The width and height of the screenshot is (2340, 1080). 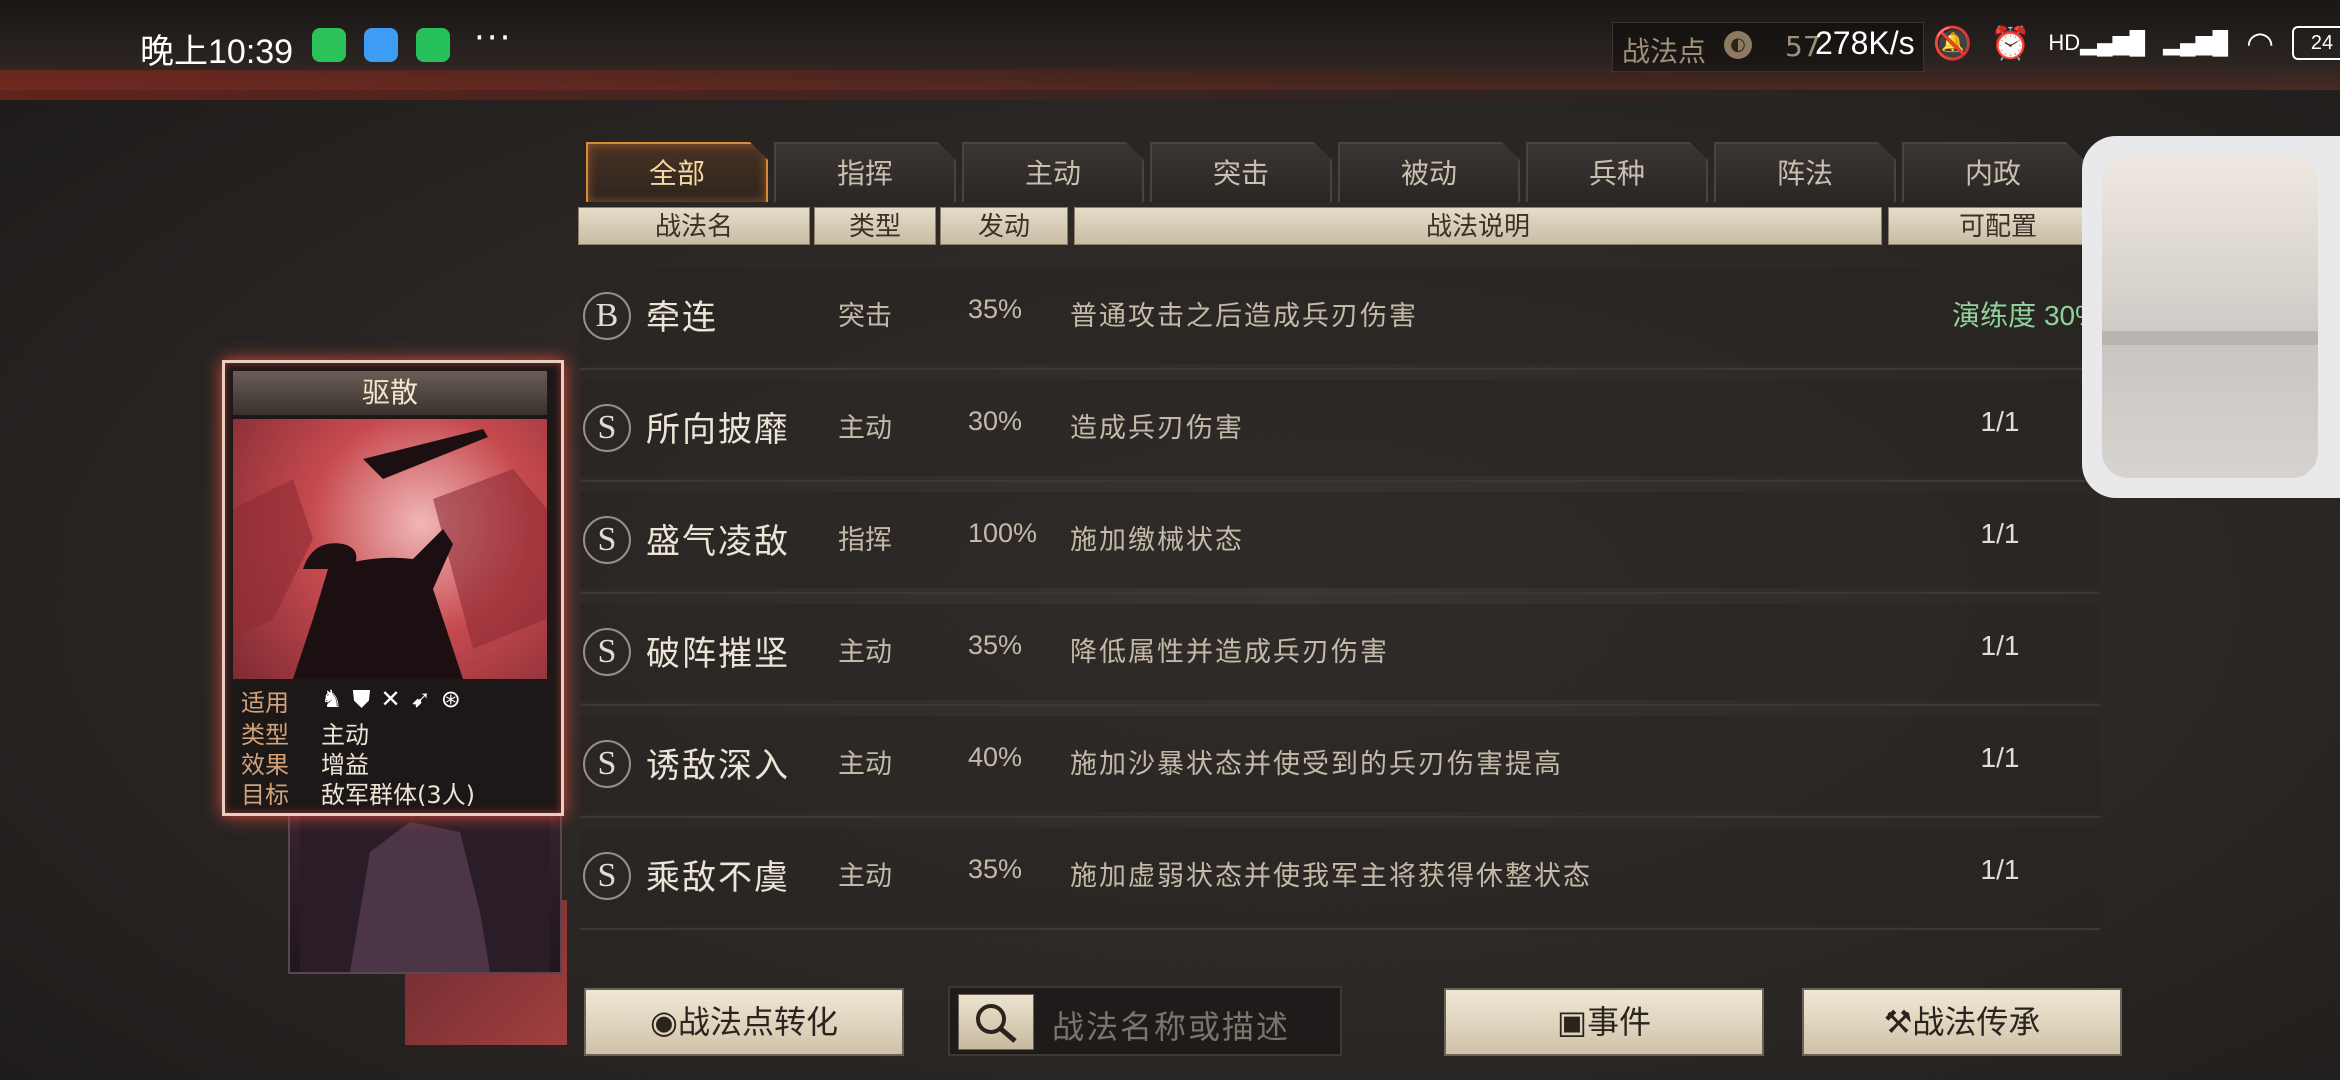 I want to click on events-button: ▣事件, so click(x=1604, y=1022).